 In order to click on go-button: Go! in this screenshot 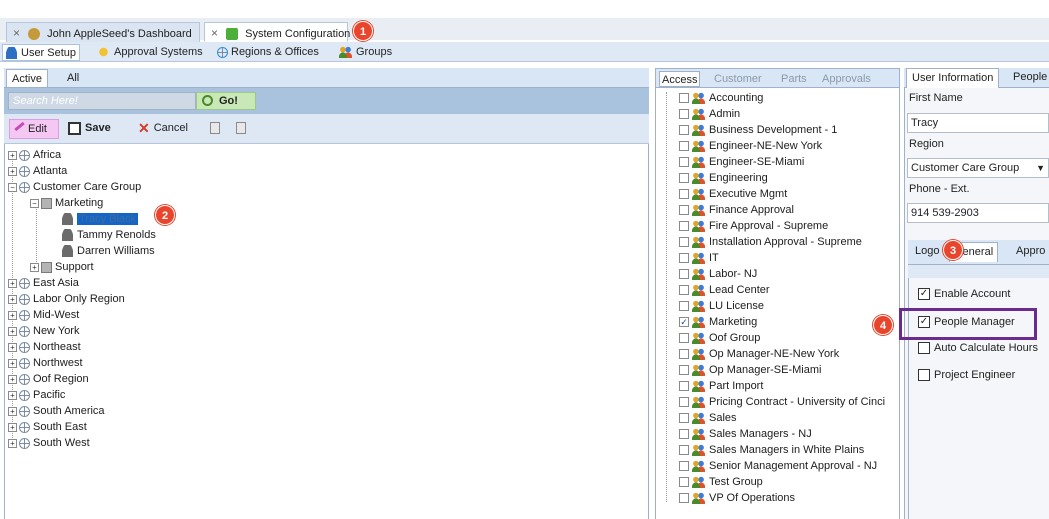, I will do `click(226, 101)`.